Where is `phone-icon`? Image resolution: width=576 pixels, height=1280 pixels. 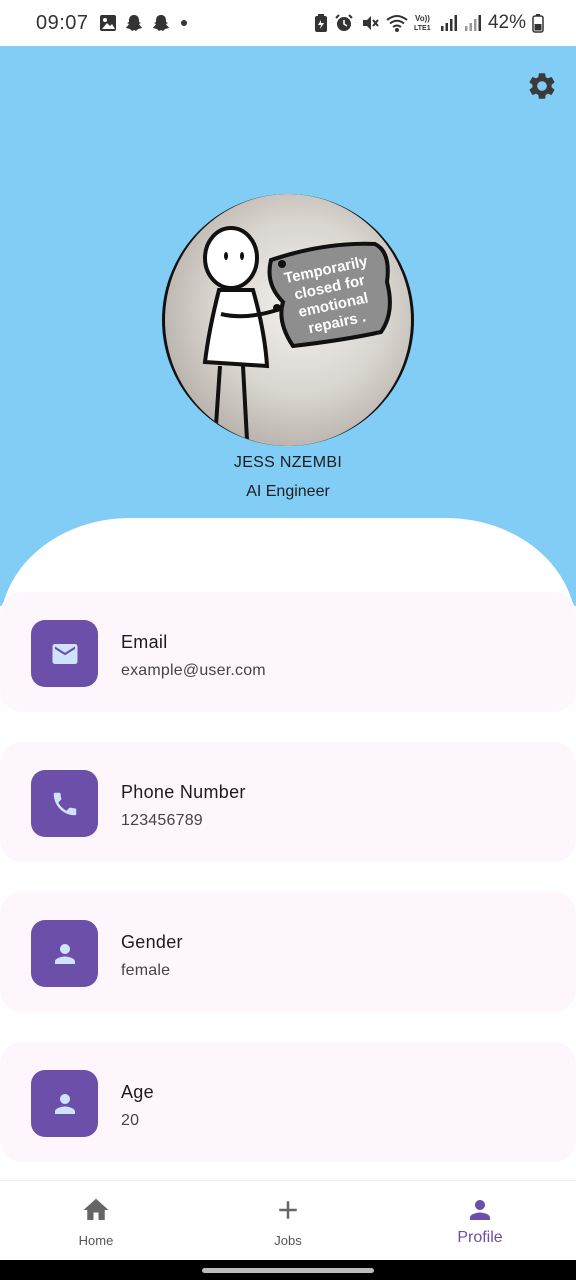
phone-icon is located at coordinates (64, 803).